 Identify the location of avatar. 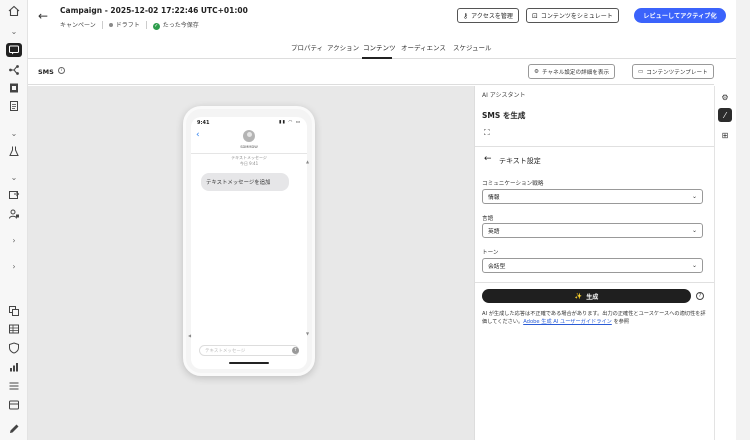
(249, 136).